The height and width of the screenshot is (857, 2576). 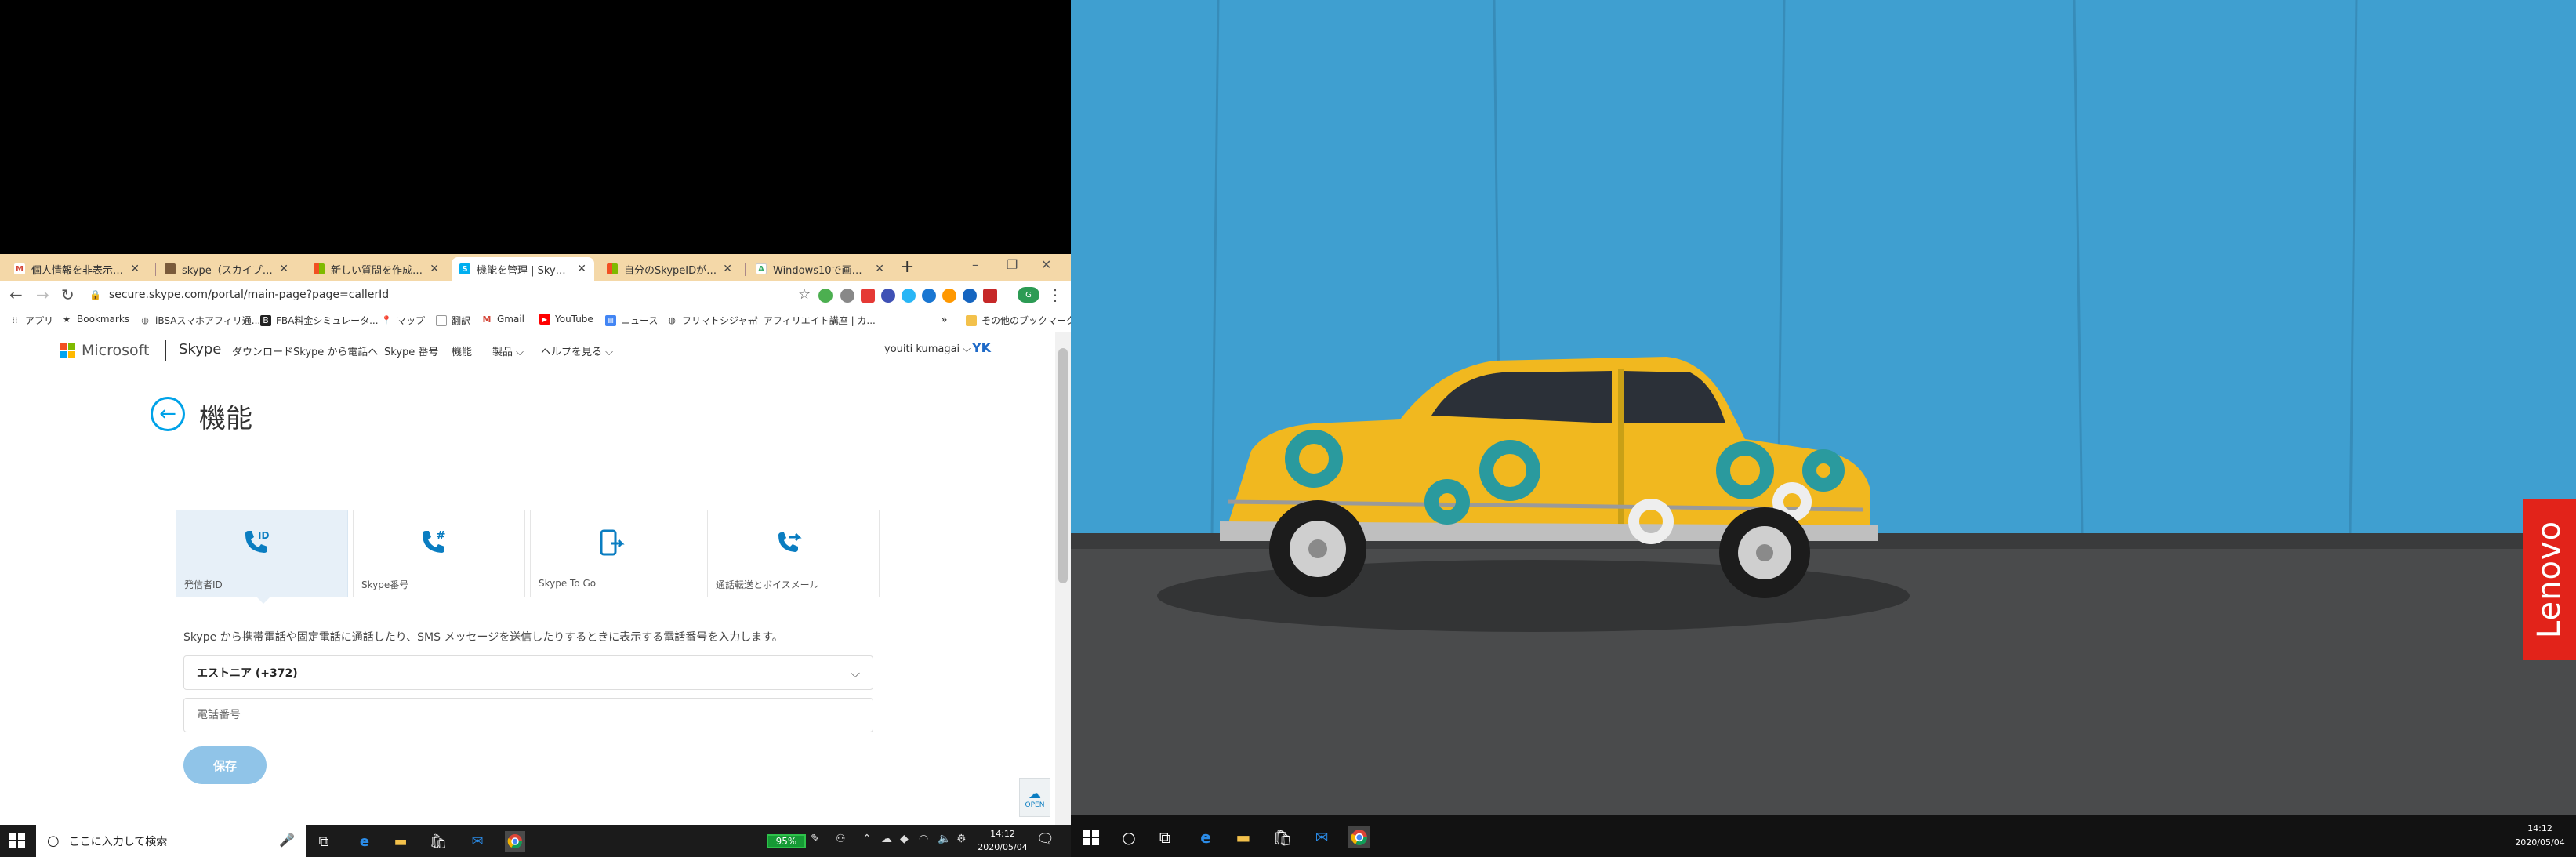 What do you see at coordinates (265, 320) in the screenshot?
I see `b-icon: B` at bounding box center [265, 320].